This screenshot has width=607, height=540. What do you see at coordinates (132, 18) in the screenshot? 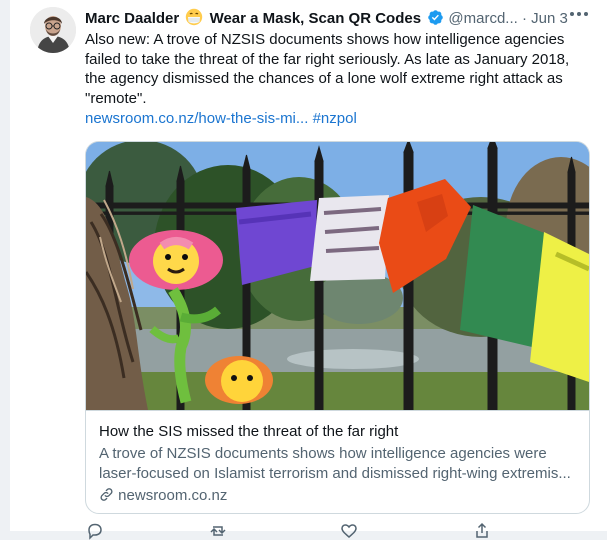
I see `display-name: Marc Daalder` at bounding box center [132, 18].